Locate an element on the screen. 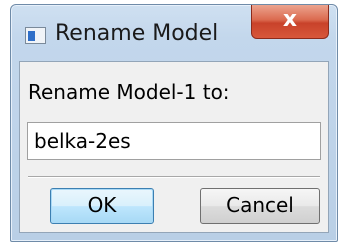 This screenshot has width=357, height=250. rename-prompt-label: Rename Model-1 to: is located at coordinates (129, 92).